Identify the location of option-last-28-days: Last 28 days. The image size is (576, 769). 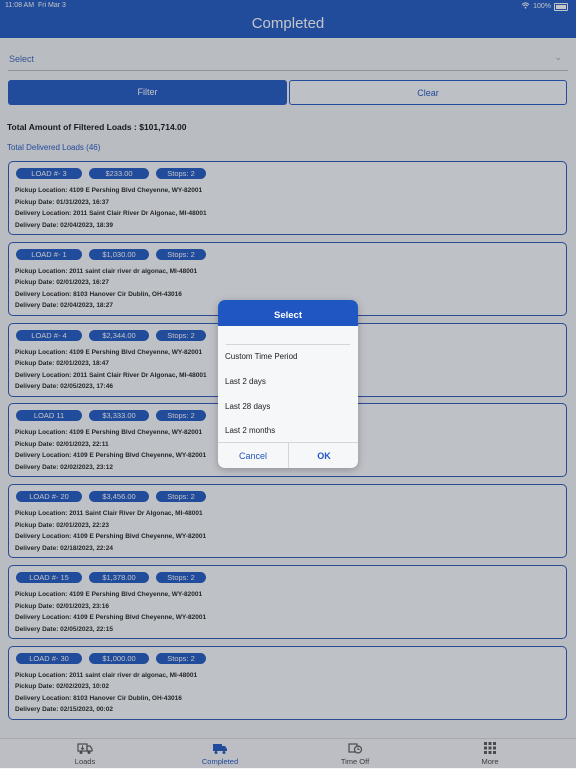
(247, 406).